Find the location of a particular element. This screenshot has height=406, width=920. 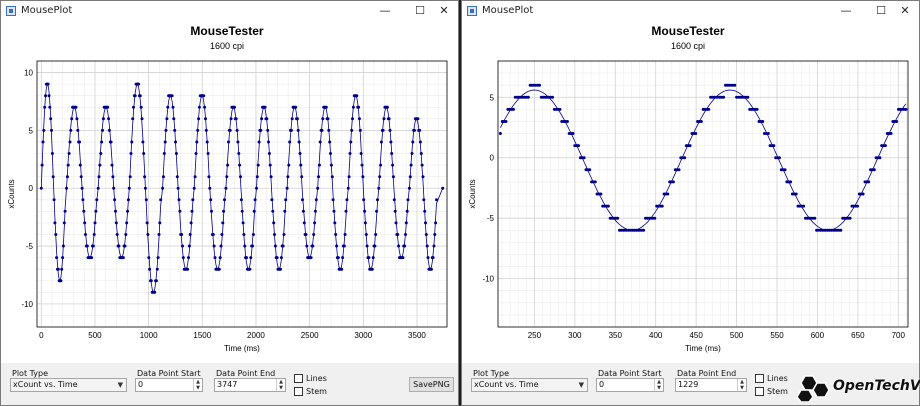

save-png-button: SavePNG is located at coordinates (431, 384).